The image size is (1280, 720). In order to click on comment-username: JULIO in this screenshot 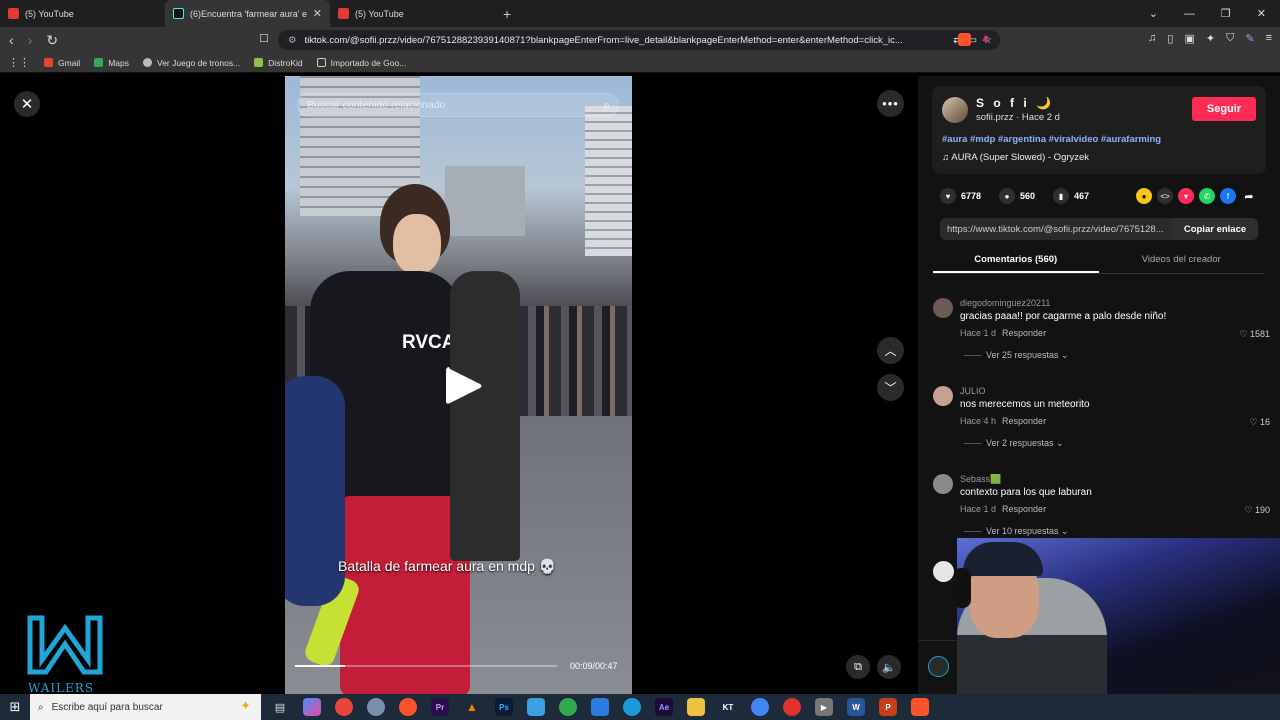, I will do `click(973, 391)`.